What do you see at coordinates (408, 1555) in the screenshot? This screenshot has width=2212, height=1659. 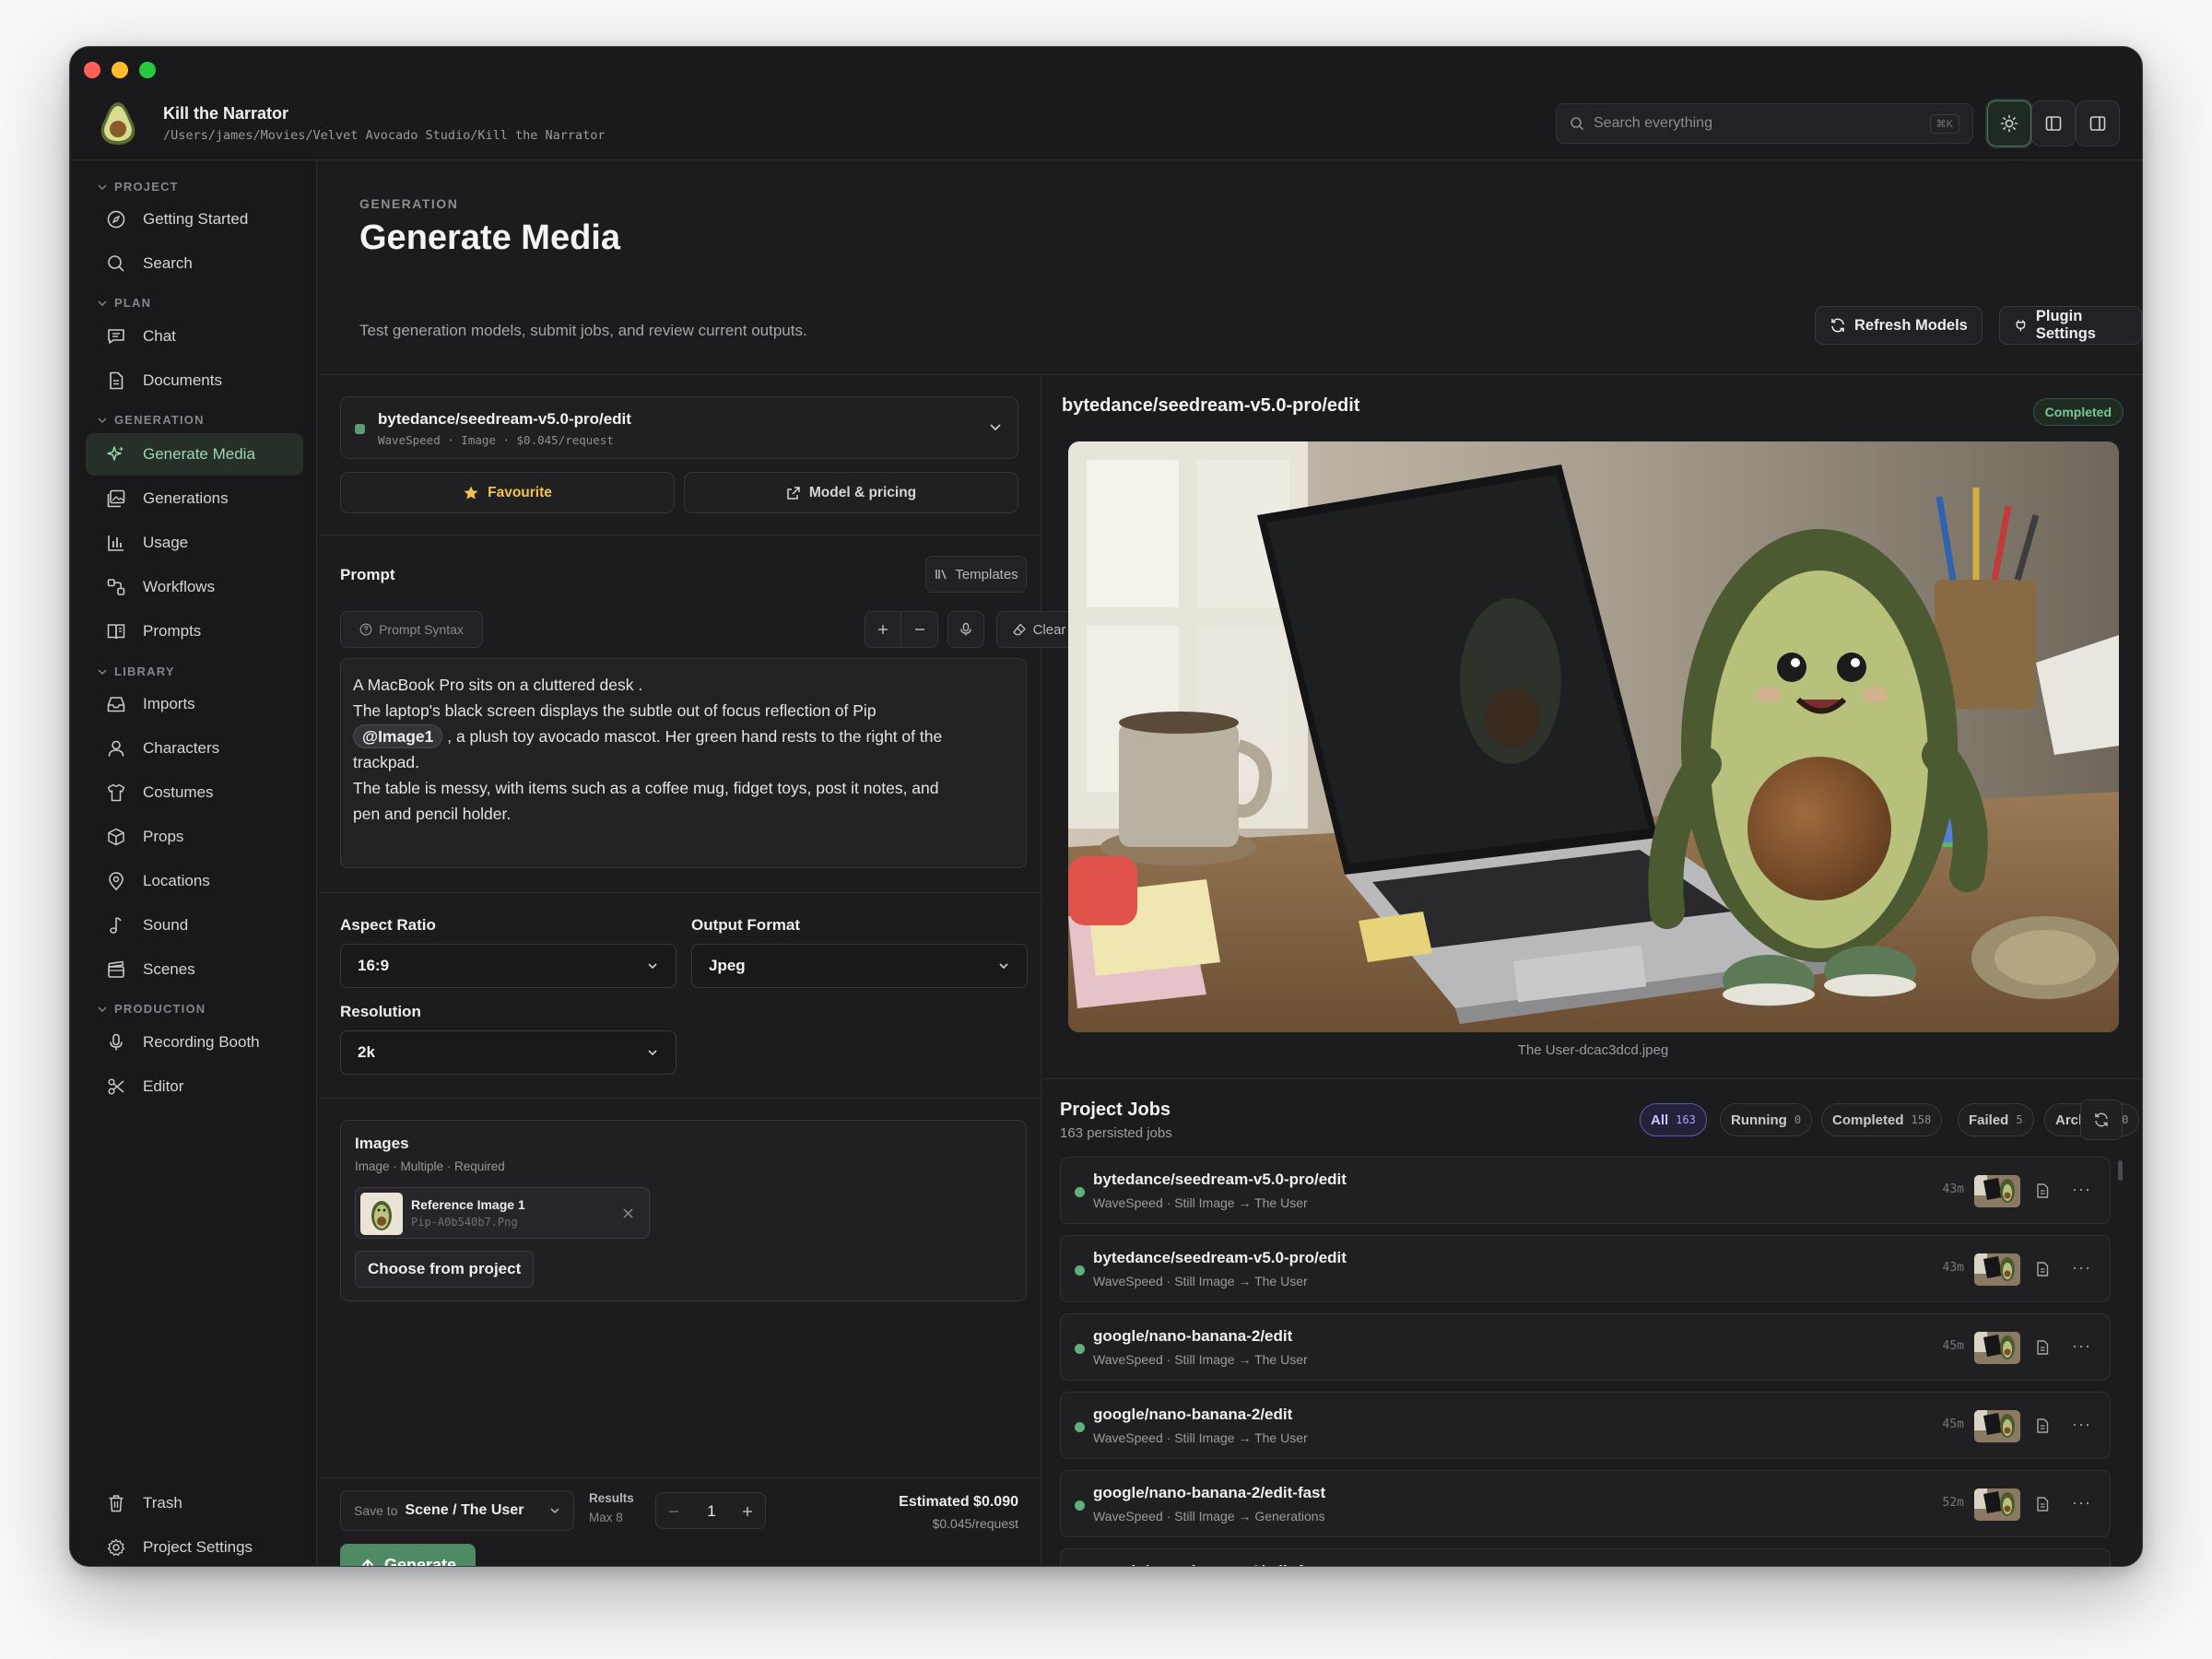 I see `generate-button: Generate` at bounding box center [408, 1555].